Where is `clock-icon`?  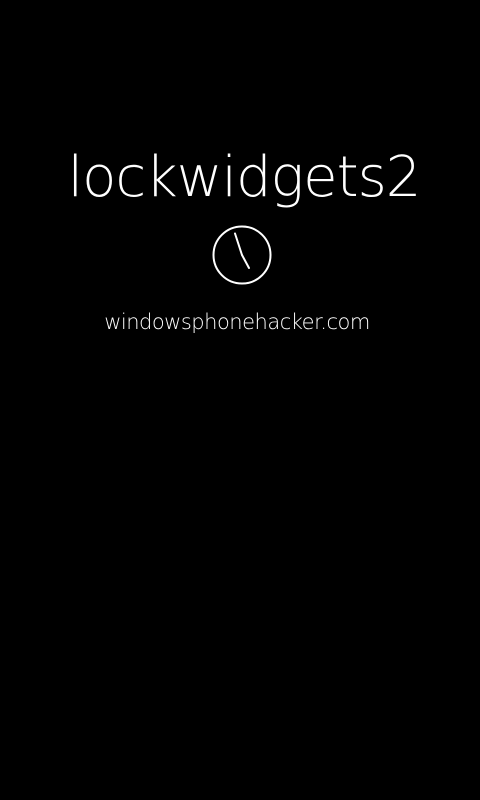 clock-icon is located at coordinates (242, 255).